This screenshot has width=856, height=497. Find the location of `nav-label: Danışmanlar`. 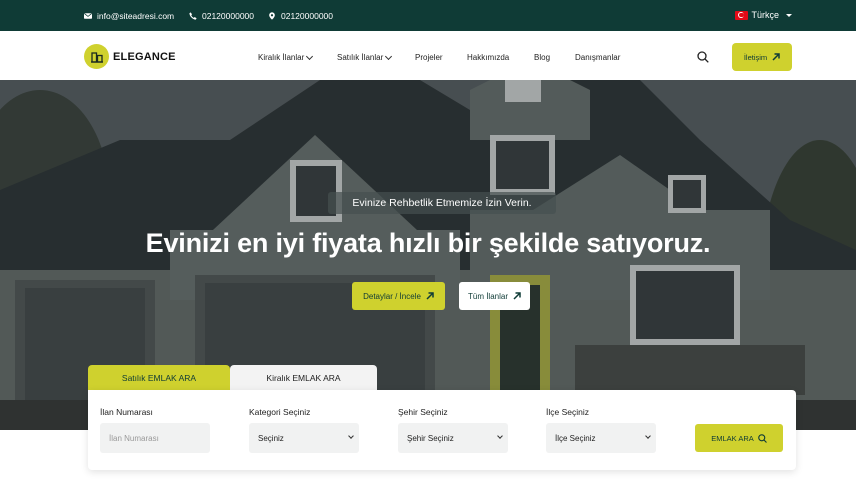

nav-label: Danışmanlar is located at coordinates (598, 57).